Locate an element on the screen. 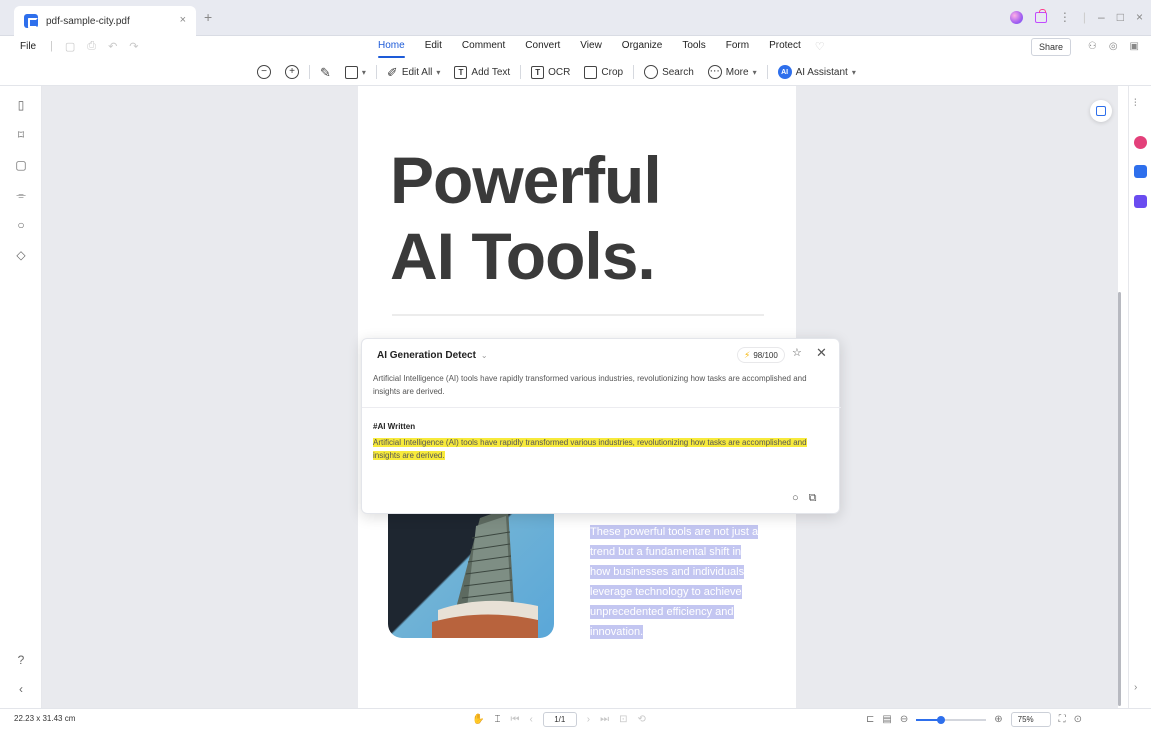 This screenshot has height=730, width=1151. convert-float-button is located at coordinates (1101, 111).